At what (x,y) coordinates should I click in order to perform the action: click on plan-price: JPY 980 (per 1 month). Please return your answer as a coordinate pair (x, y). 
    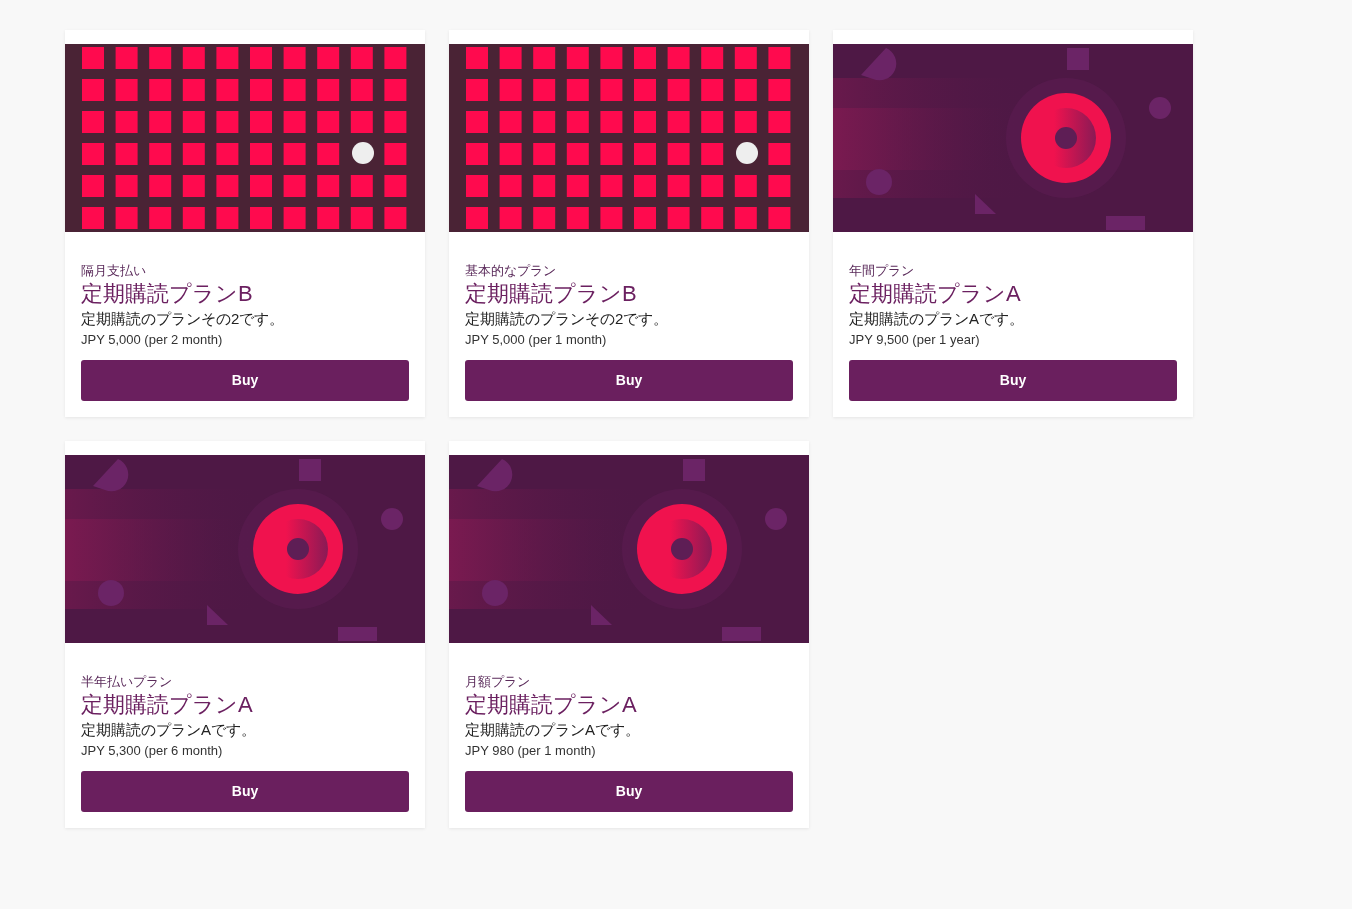
    Looking at the image, I should click on (530, 751).